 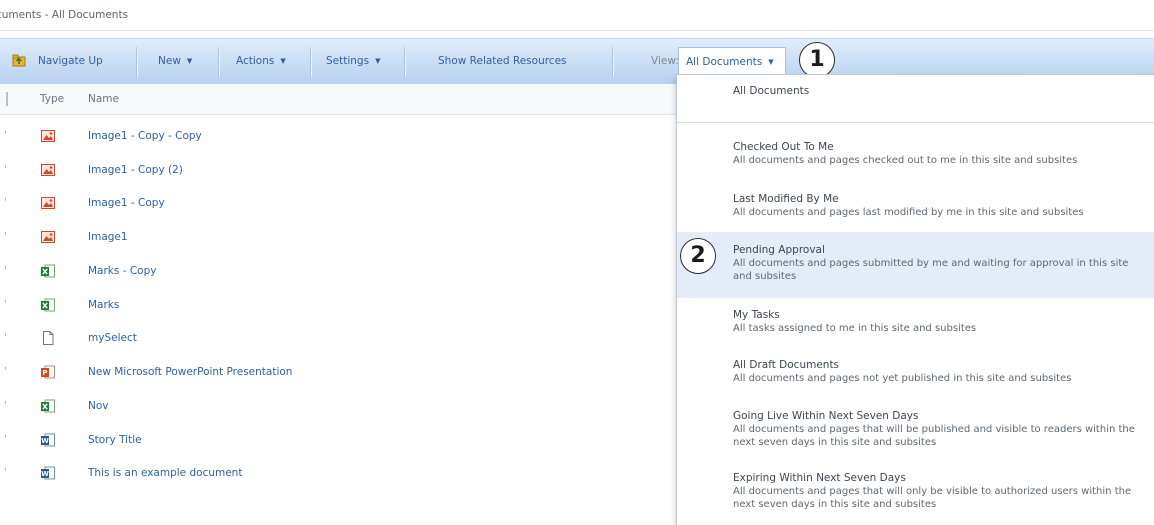 I want to click on navigate-up-button: Navigate Up, so click(x=70, y=61).